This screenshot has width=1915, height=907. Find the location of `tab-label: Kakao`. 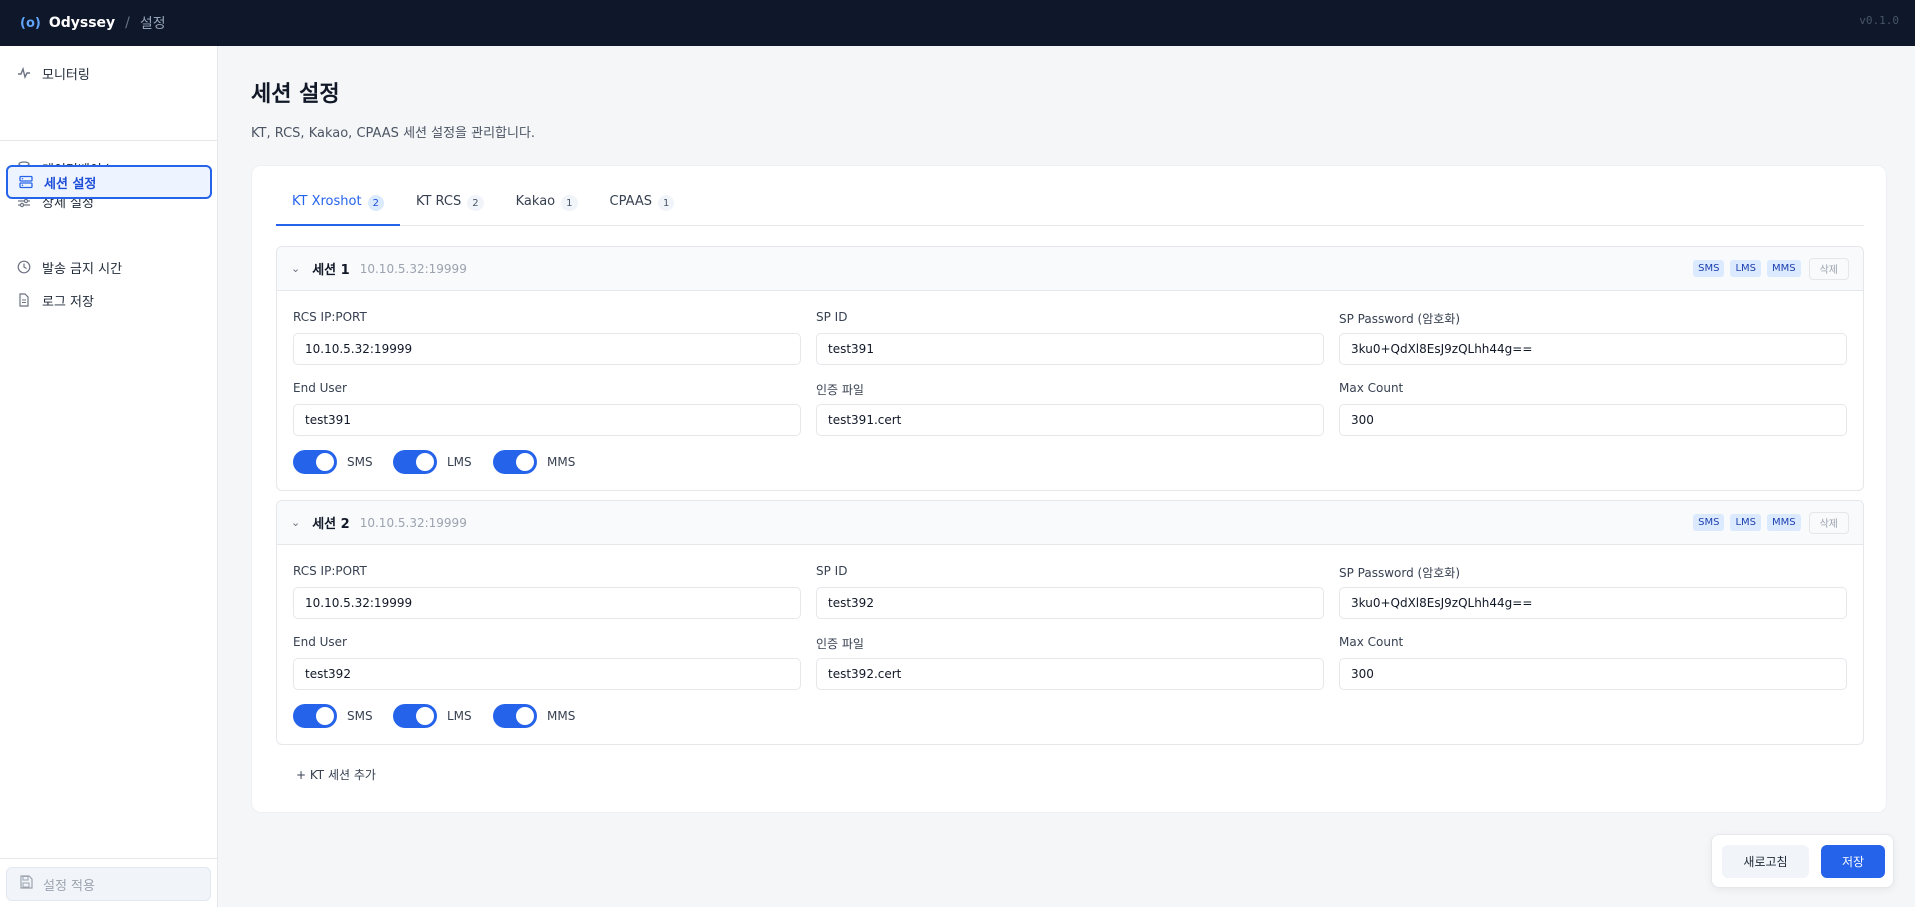

tab-label: Kakao is located at coordinates (535, 201).